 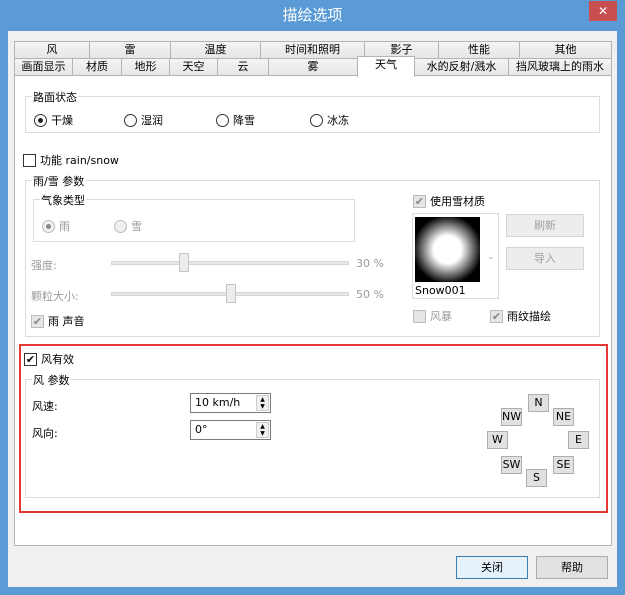 I want to click on tab-water-reflection: 水的反射/溅水, so click(x=461, y=67).